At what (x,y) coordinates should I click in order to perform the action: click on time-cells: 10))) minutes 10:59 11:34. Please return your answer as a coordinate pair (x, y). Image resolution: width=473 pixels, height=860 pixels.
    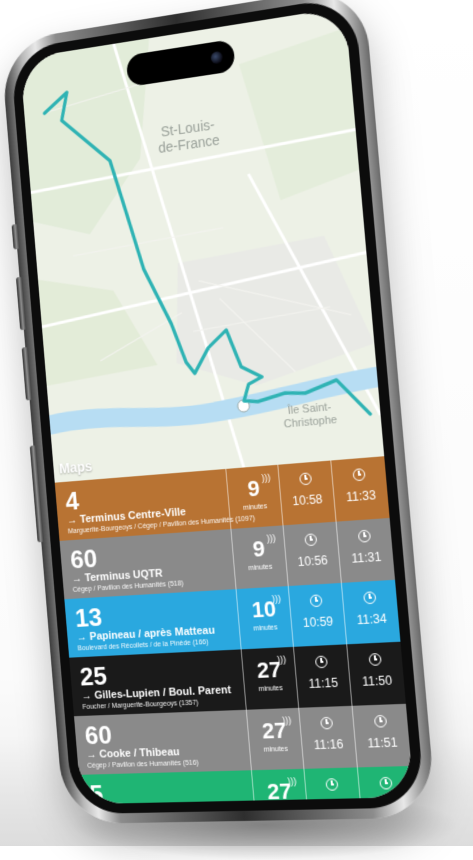
    Looking at the image, I should click on (318, 615).